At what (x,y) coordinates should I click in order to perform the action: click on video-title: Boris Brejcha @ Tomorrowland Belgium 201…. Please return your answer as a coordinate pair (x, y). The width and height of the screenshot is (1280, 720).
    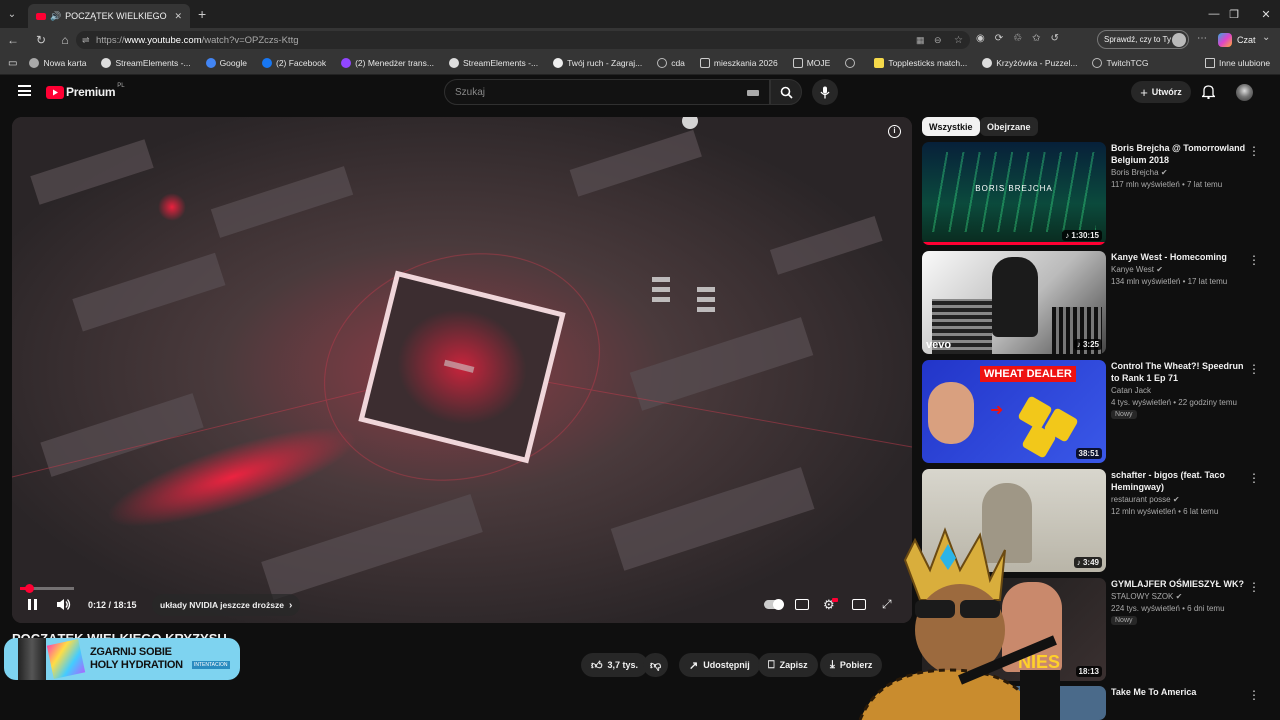
    Looking at the image, I should click on (1181, 154).